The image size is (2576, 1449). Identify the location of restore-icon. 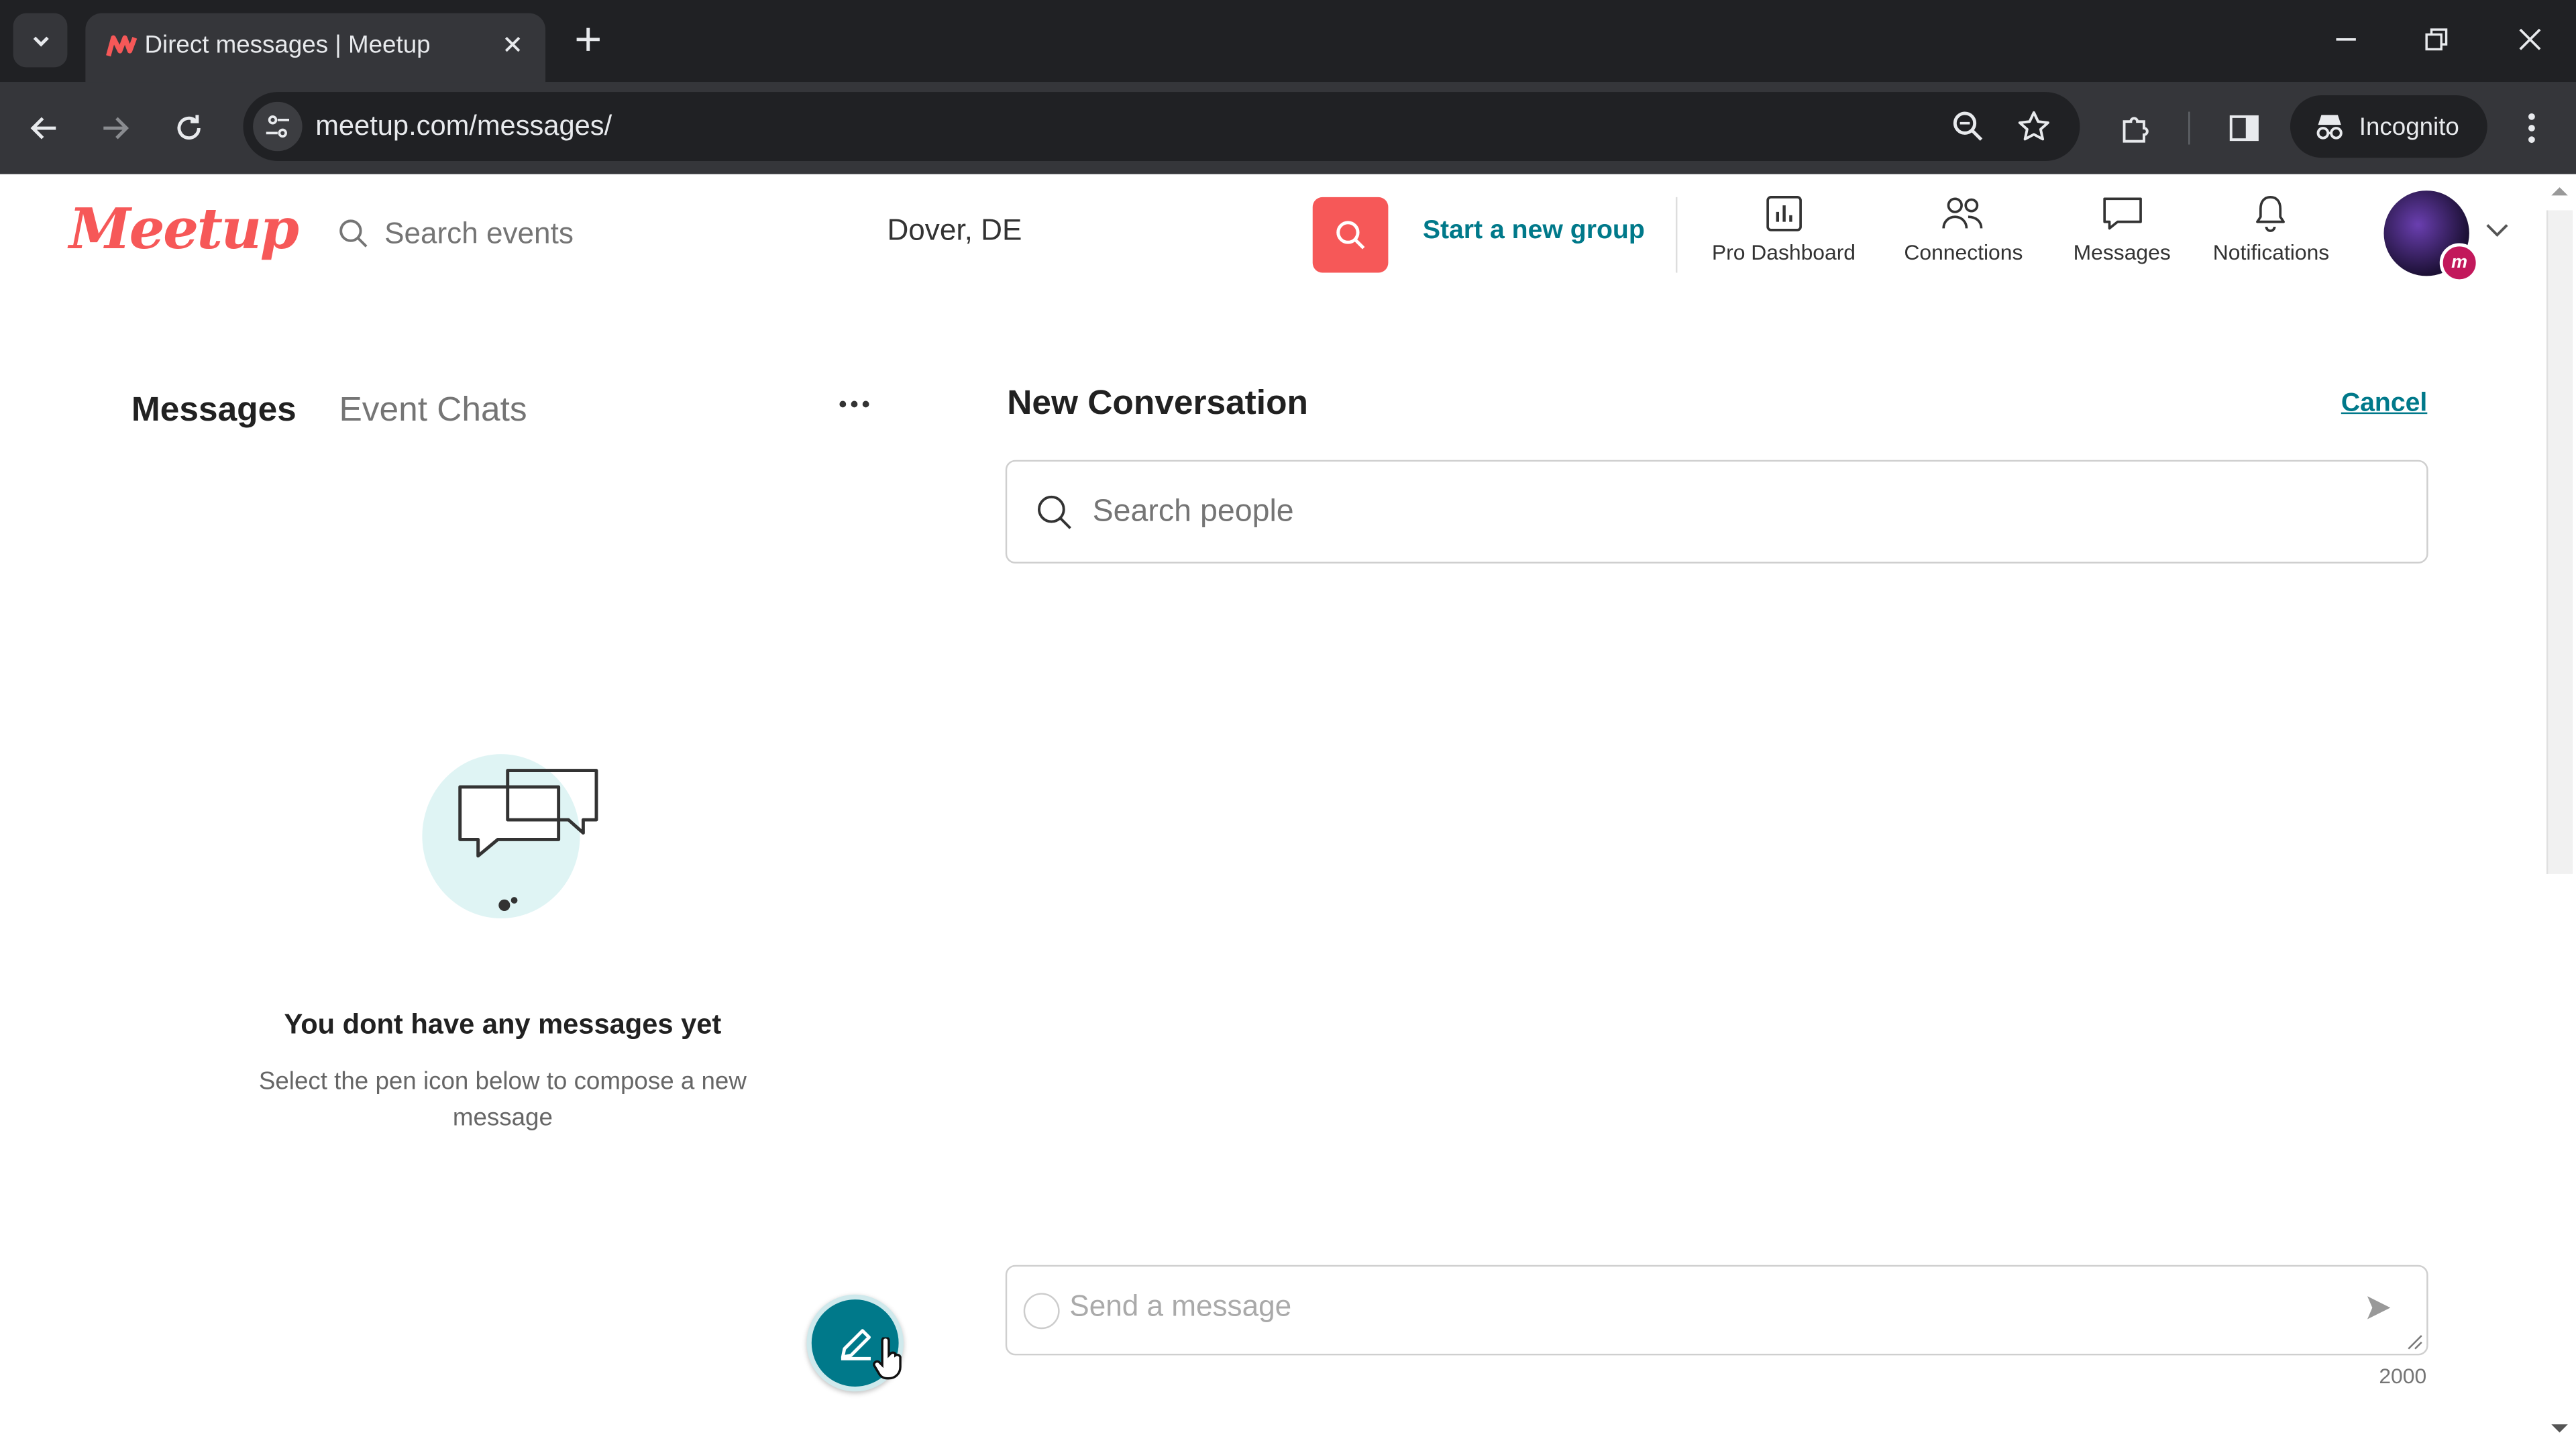
(2436, 39).